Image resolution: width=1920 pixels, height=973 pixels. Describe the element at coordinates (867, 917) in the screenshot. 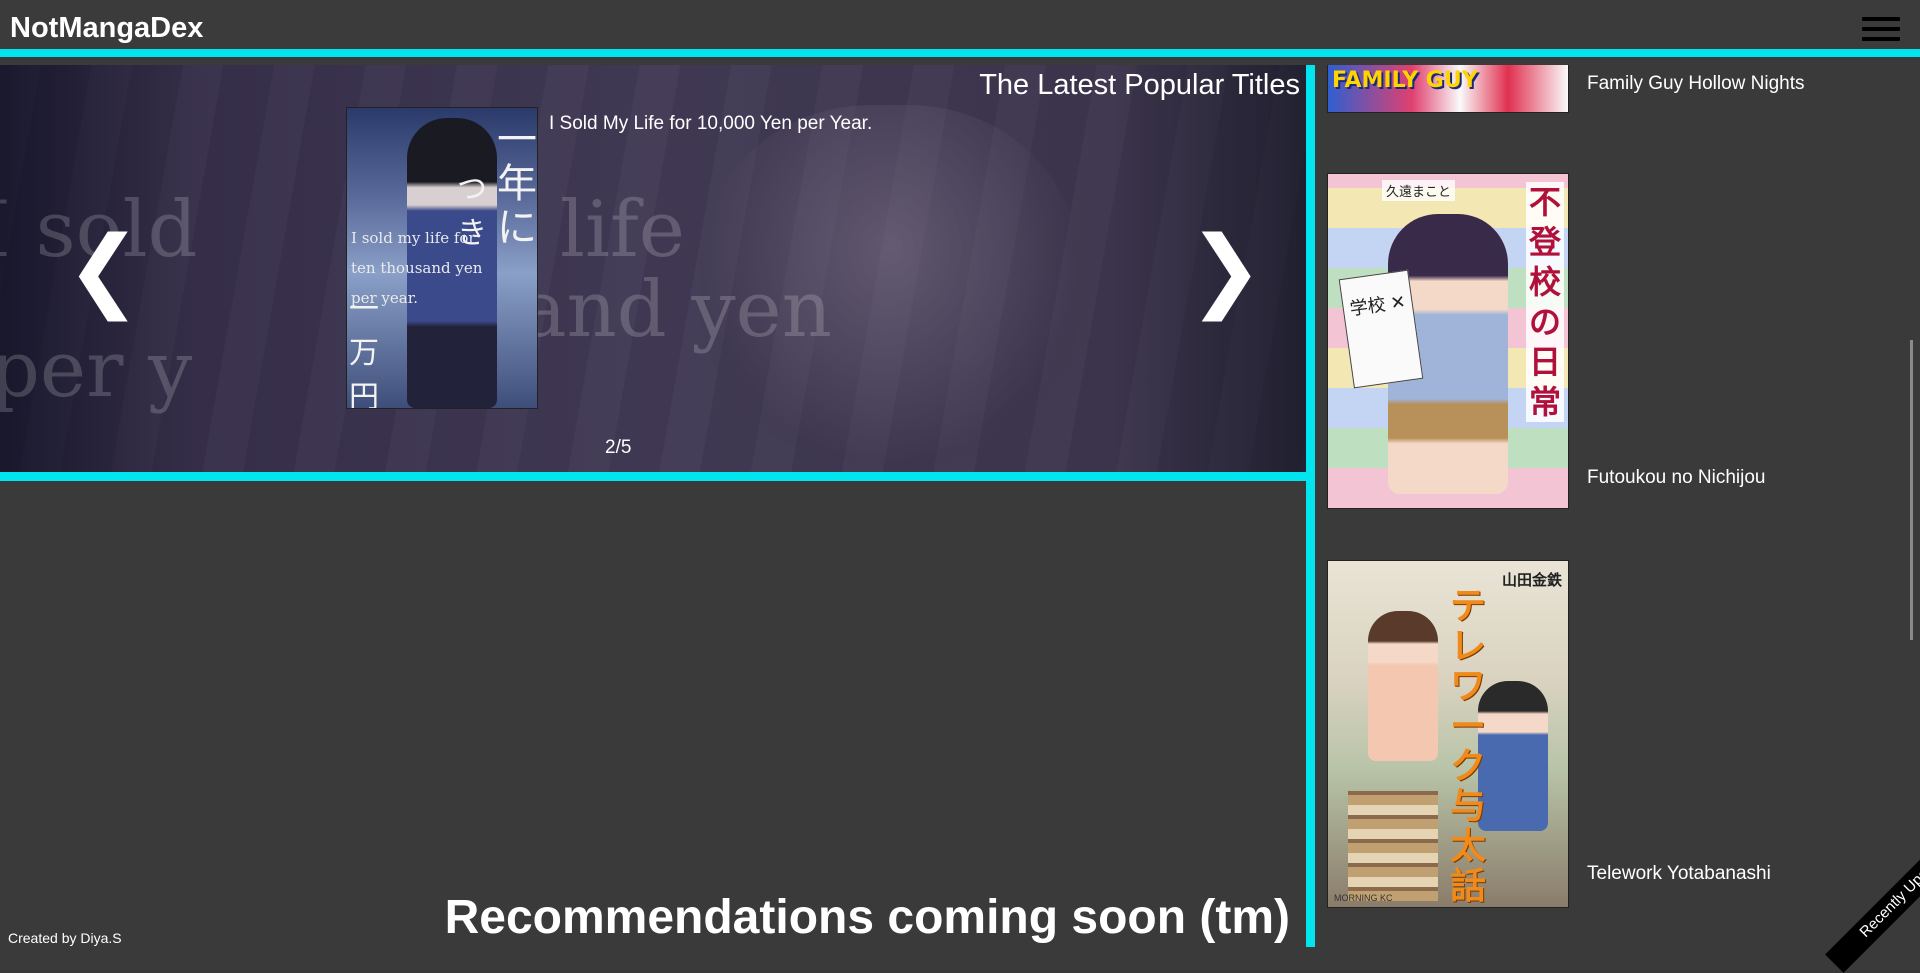

I see `recommendations-heading: Recommendations coming soon (tm)` at that location.